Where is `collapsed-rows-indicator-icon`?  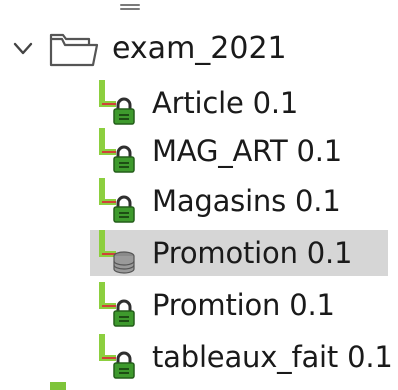
collapsed-rows-indicator-icon is located at coordinates (130, 8).